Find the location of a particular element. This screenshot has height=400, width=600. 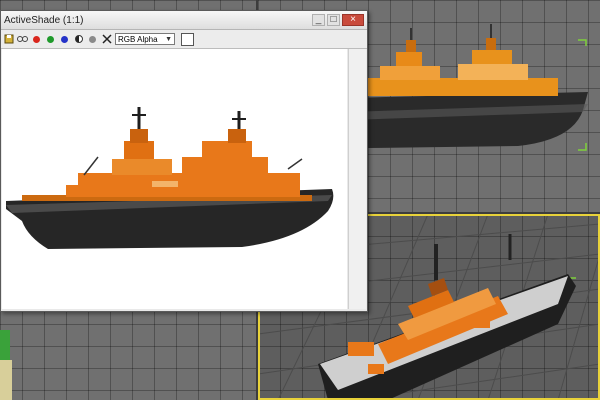

alpha-channel-icon is located at coordinates (92, 39).